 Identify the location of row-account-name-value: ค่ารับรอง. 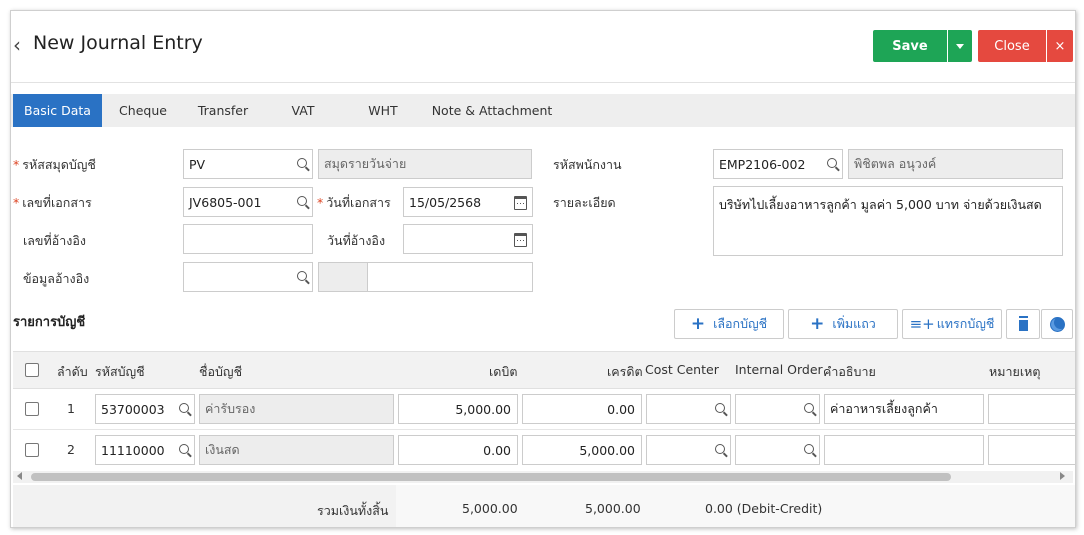
(230, 408).